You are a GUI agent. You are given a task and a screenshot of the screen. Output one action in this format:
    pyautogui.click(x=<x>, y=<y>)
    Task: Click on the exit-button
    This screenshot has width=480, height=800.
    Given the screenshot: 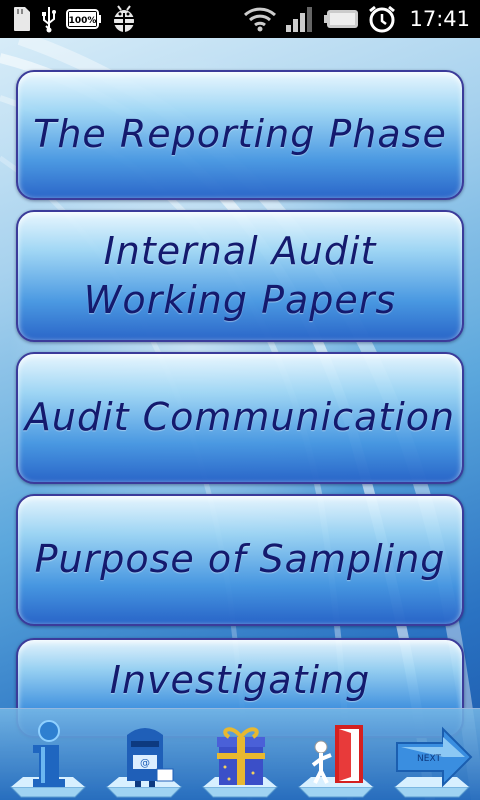 What is the action you would take?
    pyautogui.click(x=336, y=756)
    